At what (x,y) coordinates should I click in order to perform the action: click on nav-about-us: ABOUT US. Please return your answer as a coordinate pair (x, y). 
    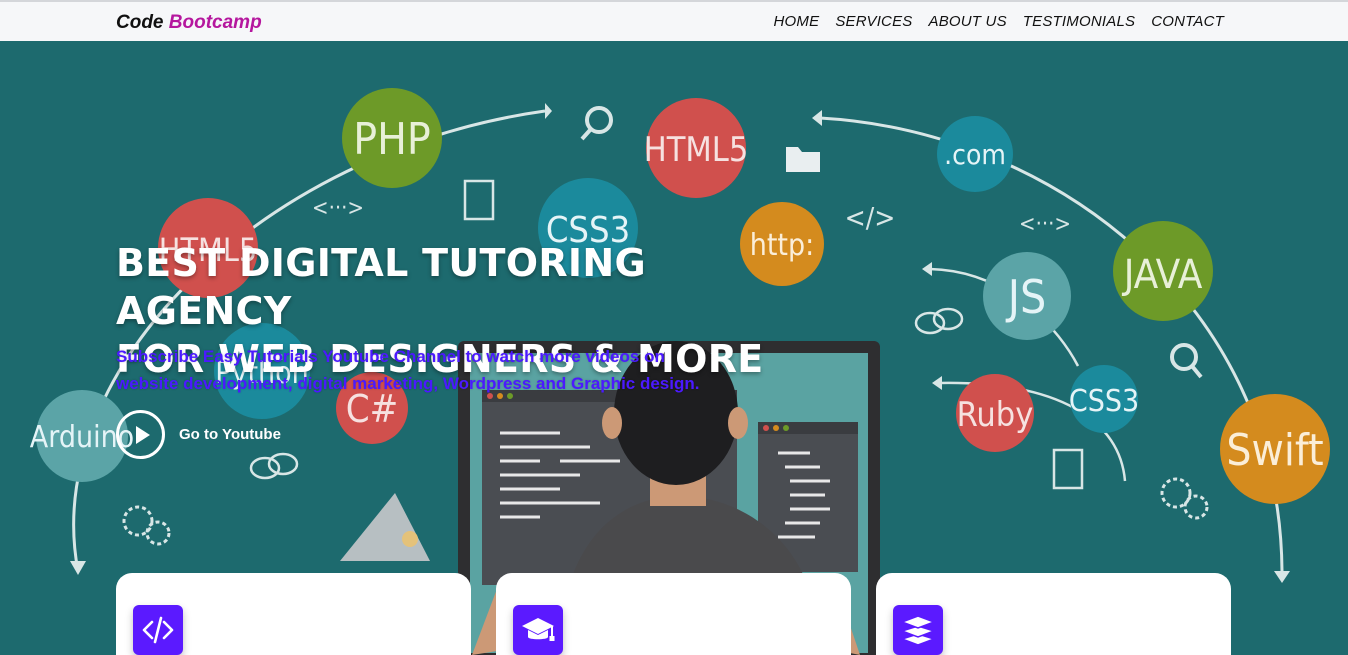
    Looking at the image, I should click on (968, 21).